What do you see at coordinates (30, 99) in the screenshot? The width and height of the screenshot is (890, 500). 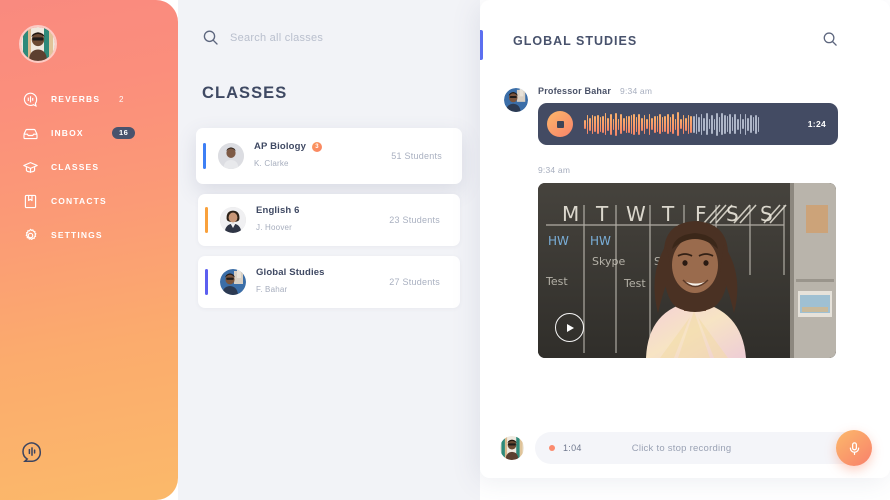 I see `reverb-icon` at bounding box center [30, 99].